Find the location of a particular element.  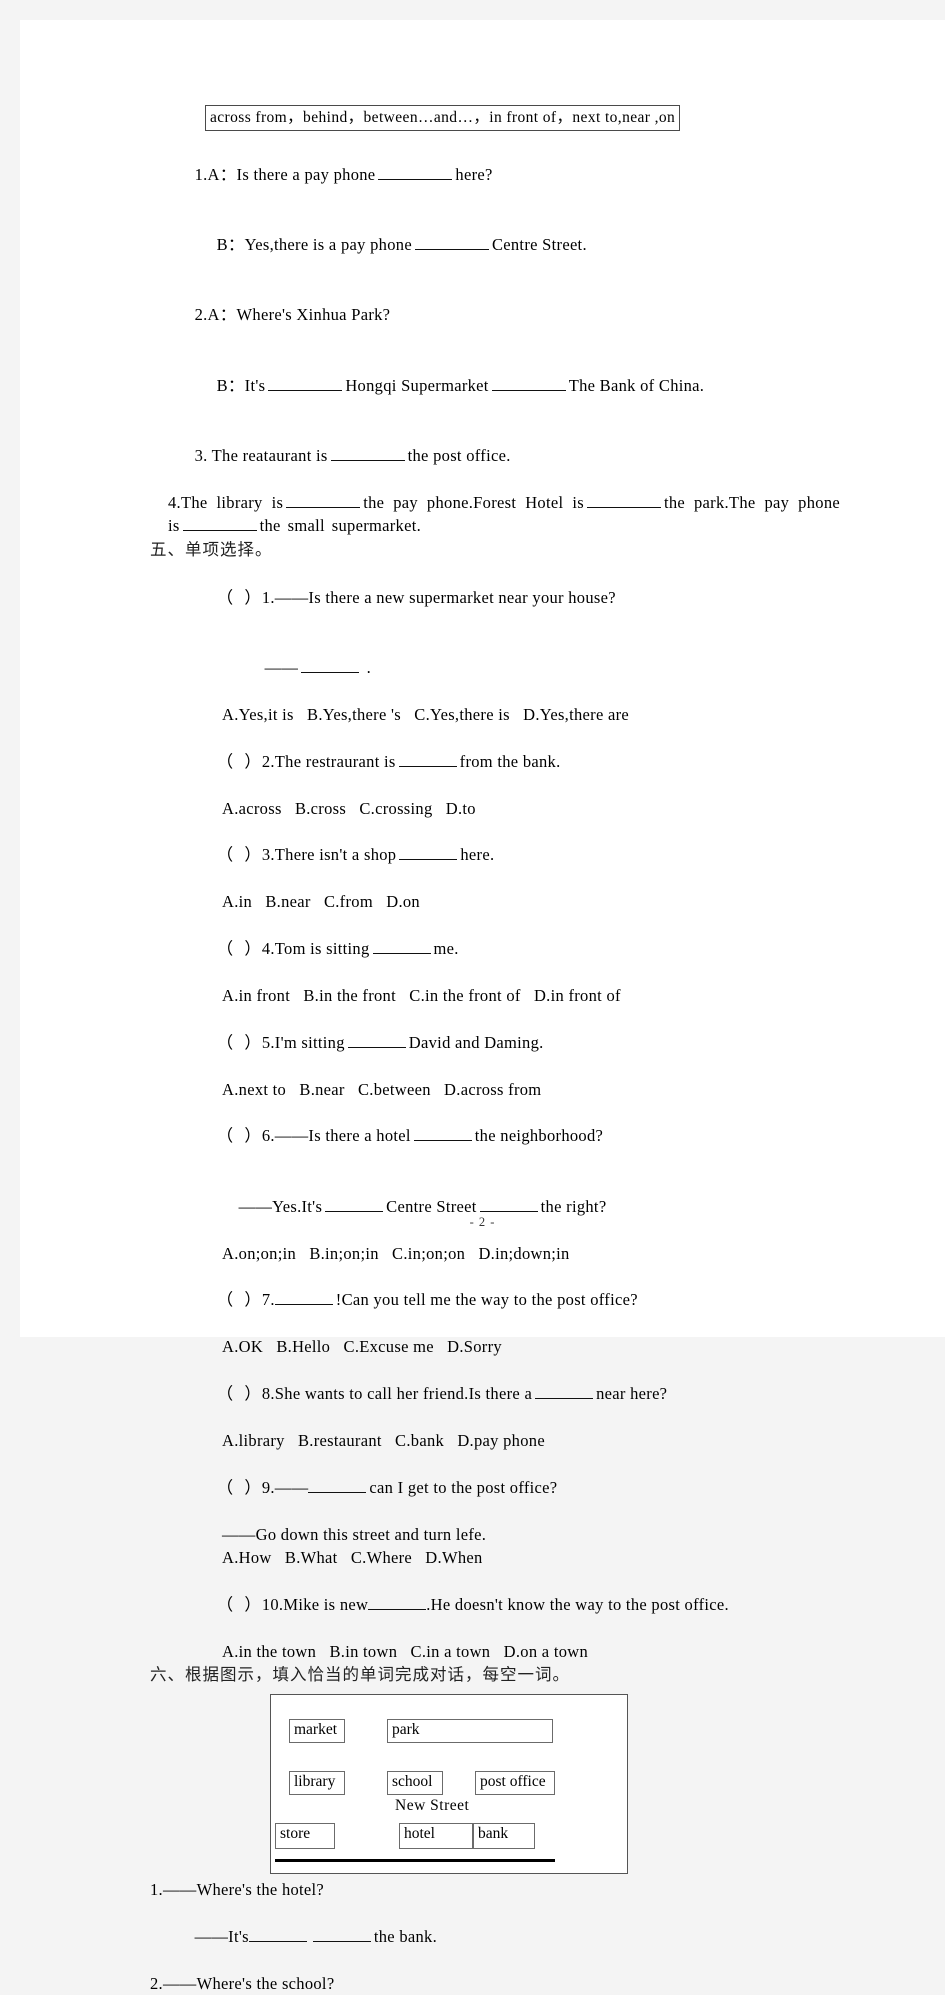

dialogue-1-answer-after: the bank. is located at coordinates (405, 1936).